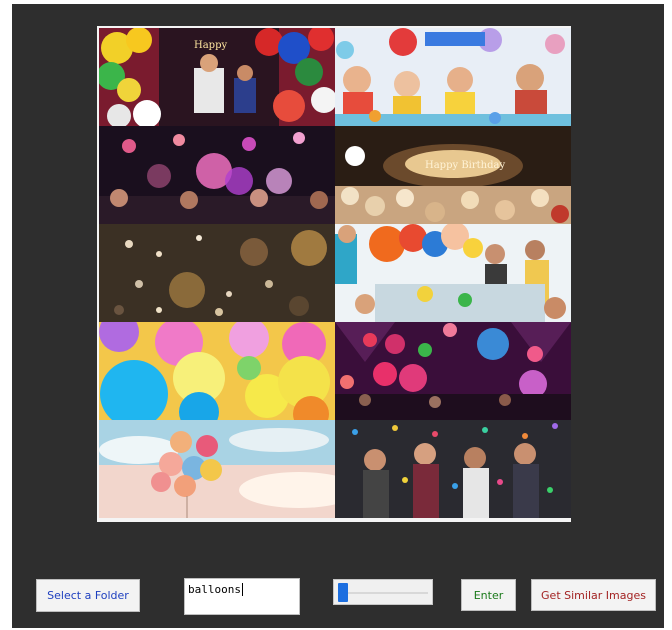 This screenshot has width=672, height=630. I want to click on enter-button: Enter, so click(488, 595).